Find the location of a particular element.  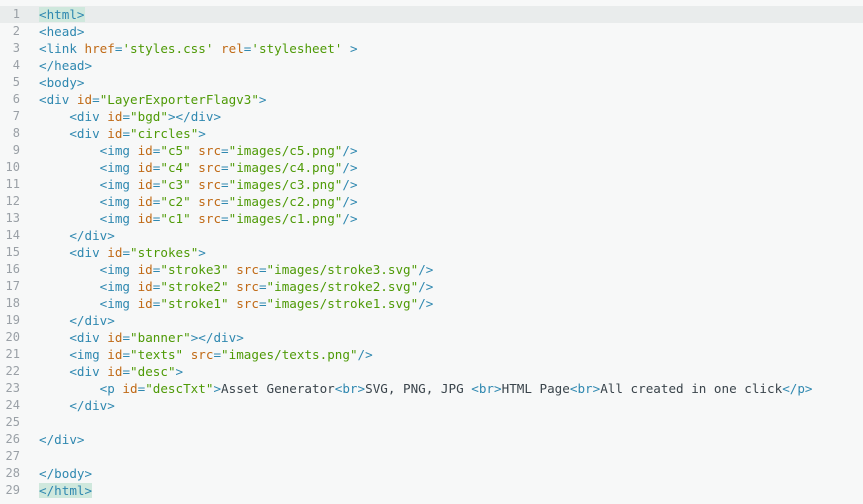

code-line: 27 is located at coordinates (431, 456).